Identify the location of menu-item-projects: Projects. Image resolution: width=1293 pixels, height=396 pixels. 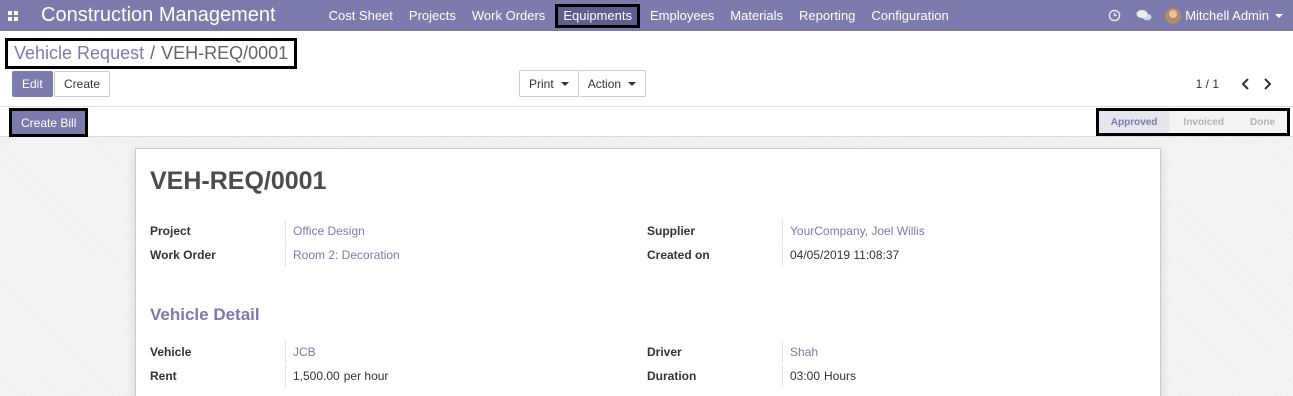
(432, 15).